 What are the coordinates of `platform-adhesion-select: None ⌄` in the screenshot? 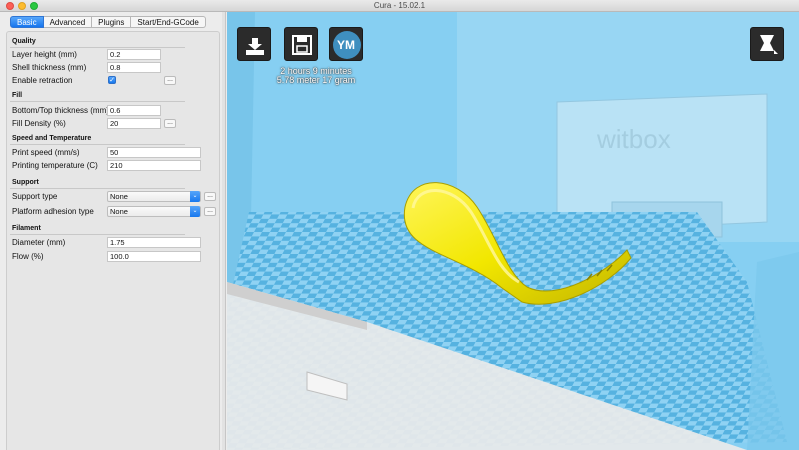 It's located at (154, 211).